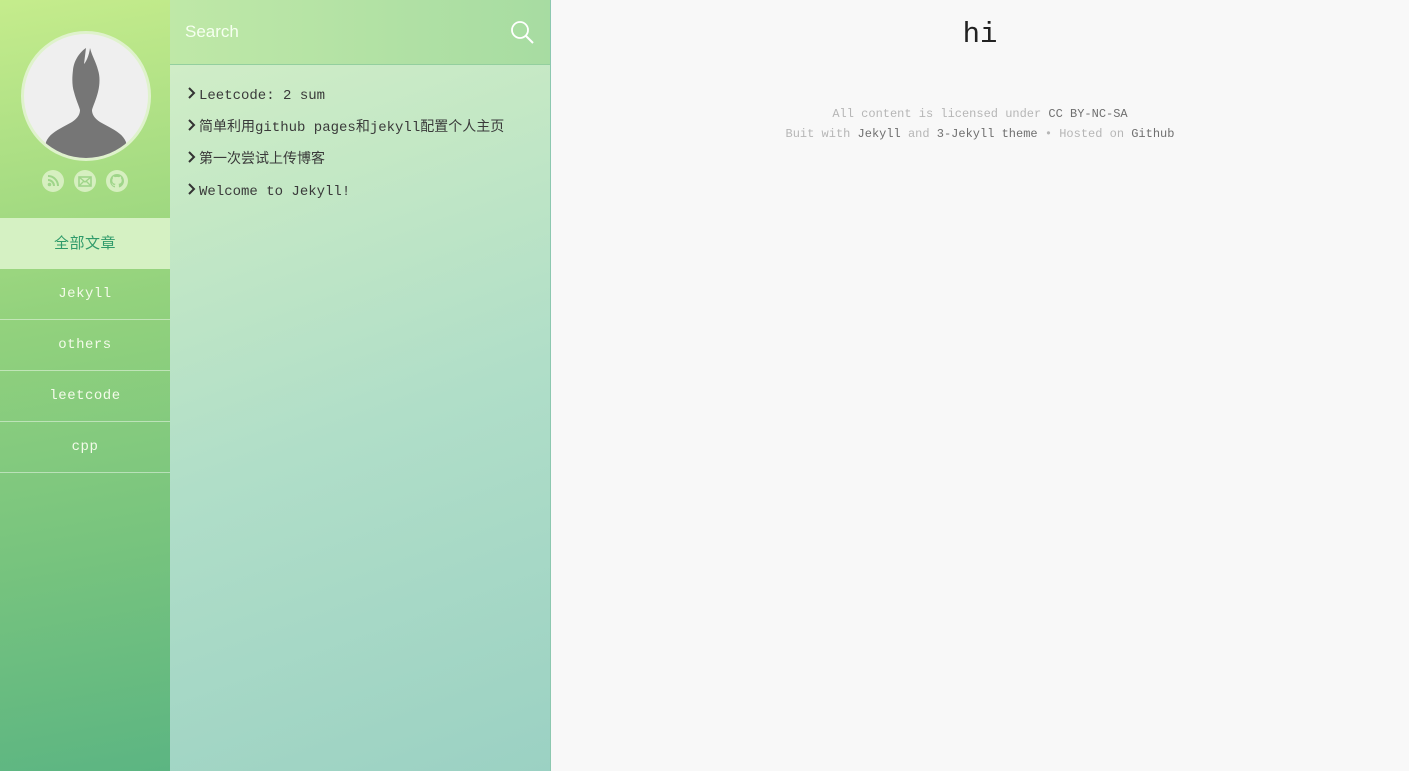 The image size is (1409, 771). Describe the element at coordinates (85, 243) in the screenshot. I see `nav-item-all-posts: 全部文章` at that location.